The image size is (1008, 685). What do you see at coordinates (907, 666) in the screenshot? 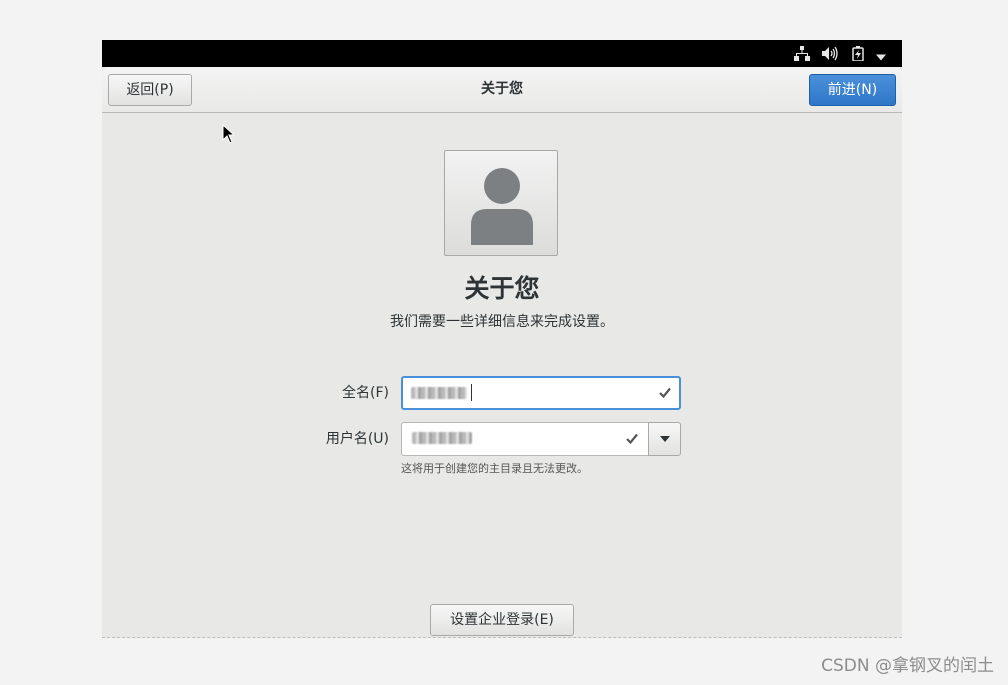
I see `watermark: CSDN @拿钢叉的闰土` at bounding box center [907, 666].